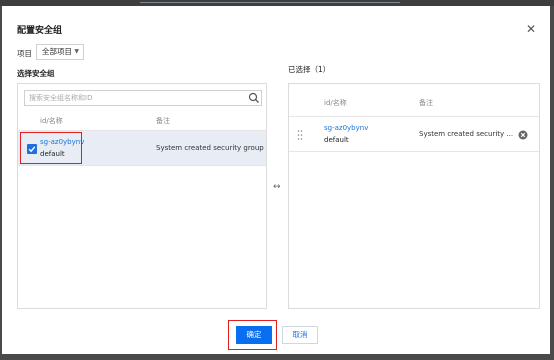 The width and height of the screenshot is (554, 360). I want to click on project-label: 项目, so click(24, 53).